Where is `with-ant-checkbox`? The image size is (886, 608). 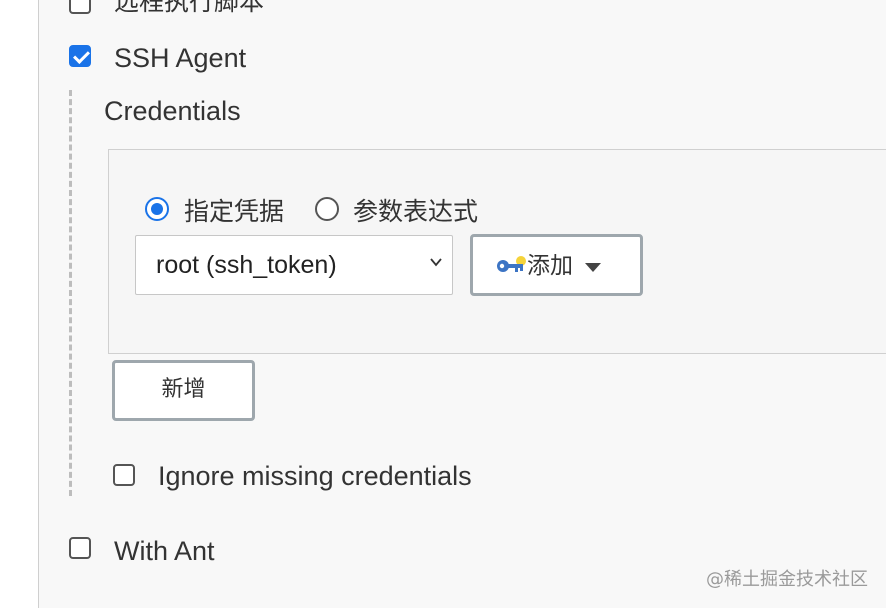
with-ant-checkbox is located at coordinates (80, 548).